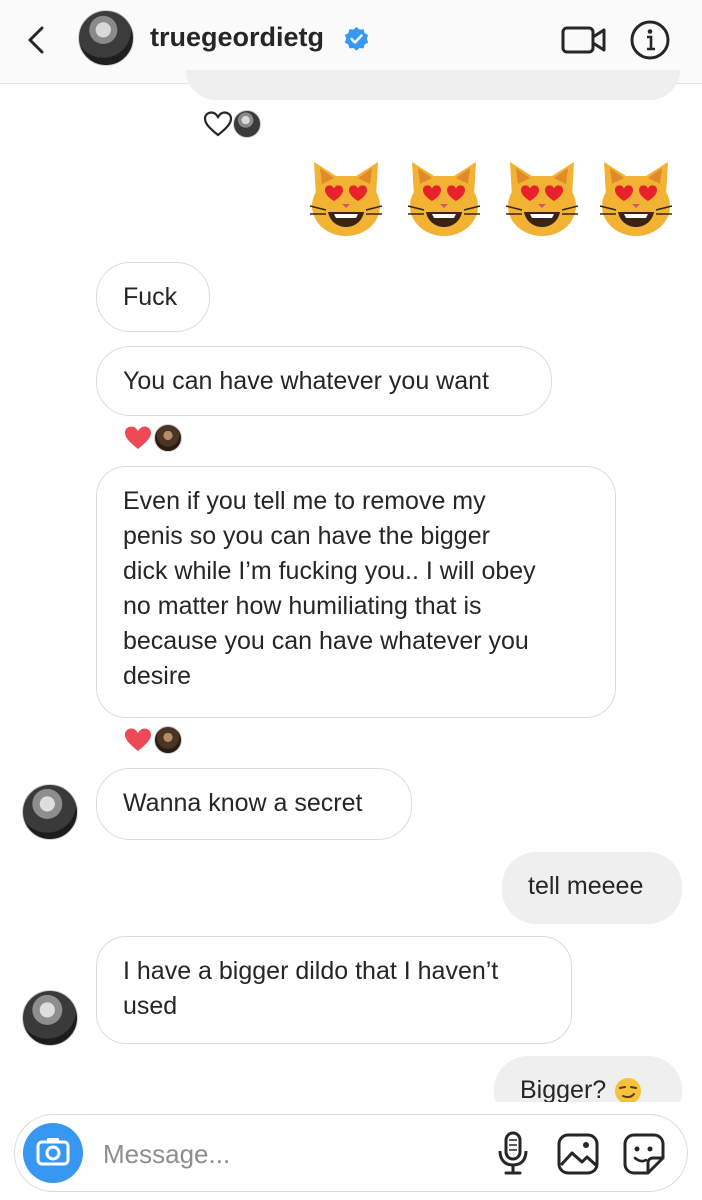 This screenshot has height=1200, width=702. Describe the element at coordinates (563, 1089) in the screenshot. I see `message-text: Bigger?` at that location.